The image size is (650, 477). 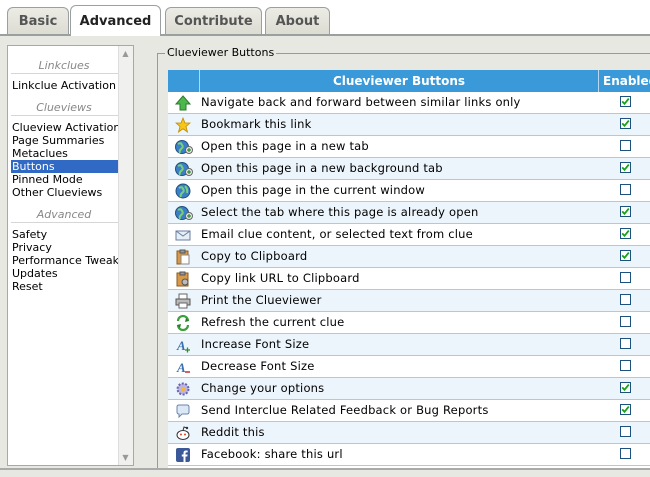 I want to click on sidebar-heading-advanced: Advanced, so click(x=64, y=214).